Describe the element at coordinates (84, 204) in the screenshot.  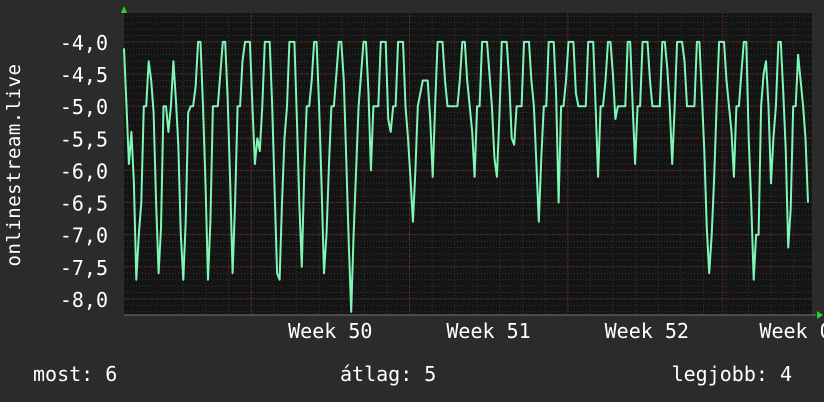
I see `y-tick-label: -6,5` at that location.